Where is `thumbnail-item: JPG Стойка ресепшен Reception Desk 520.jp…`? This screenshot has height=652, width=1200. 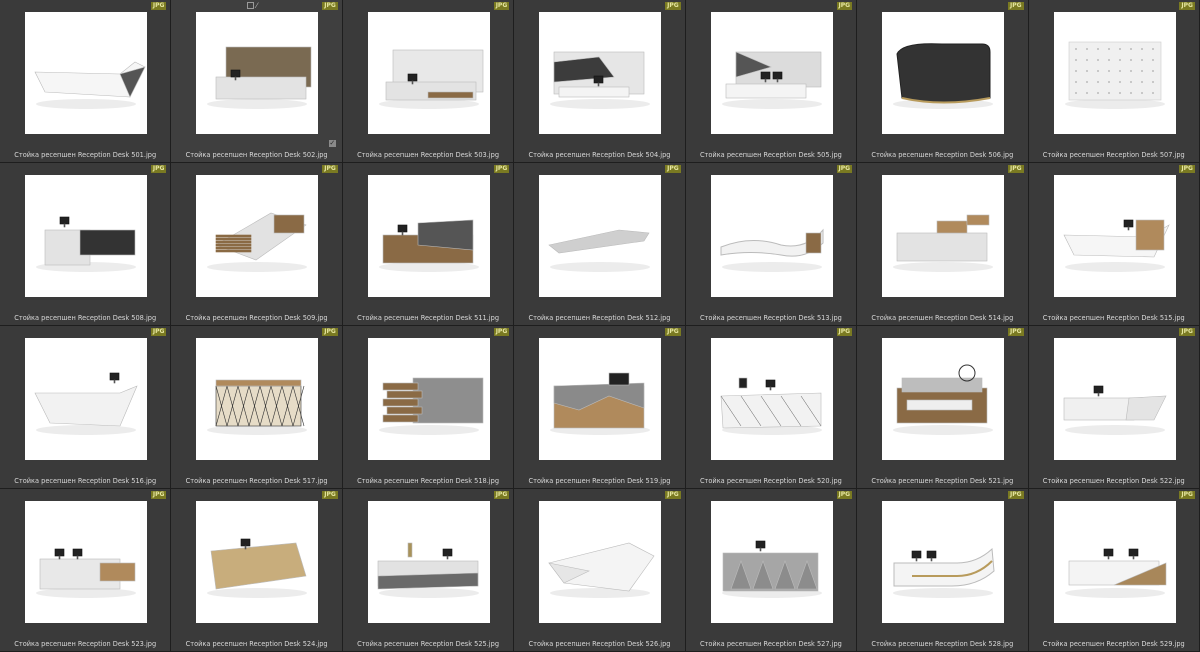
thumbnail-item: JPG Стойка ресепшен Reception Desk 520.jp… is located at coordinates (771, 407).